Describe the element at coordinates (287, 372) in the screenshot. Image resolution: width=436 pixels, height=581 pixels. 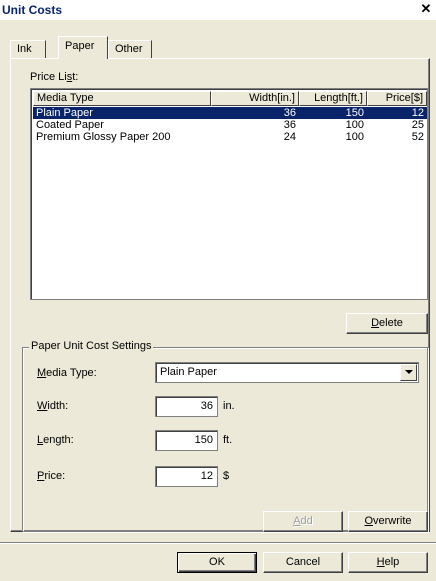
I see `media-type-select: Plain Paper` at that location.